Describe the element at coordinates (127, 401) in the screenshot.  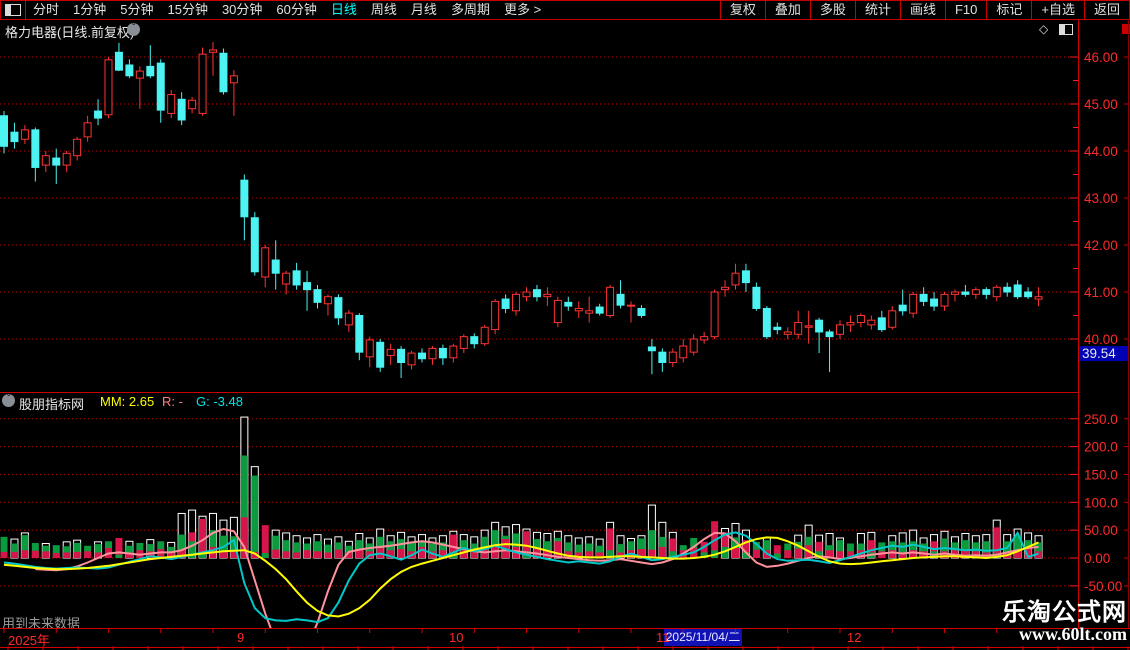
I see `indicator-mm-value: MM: 2.65` at that location.